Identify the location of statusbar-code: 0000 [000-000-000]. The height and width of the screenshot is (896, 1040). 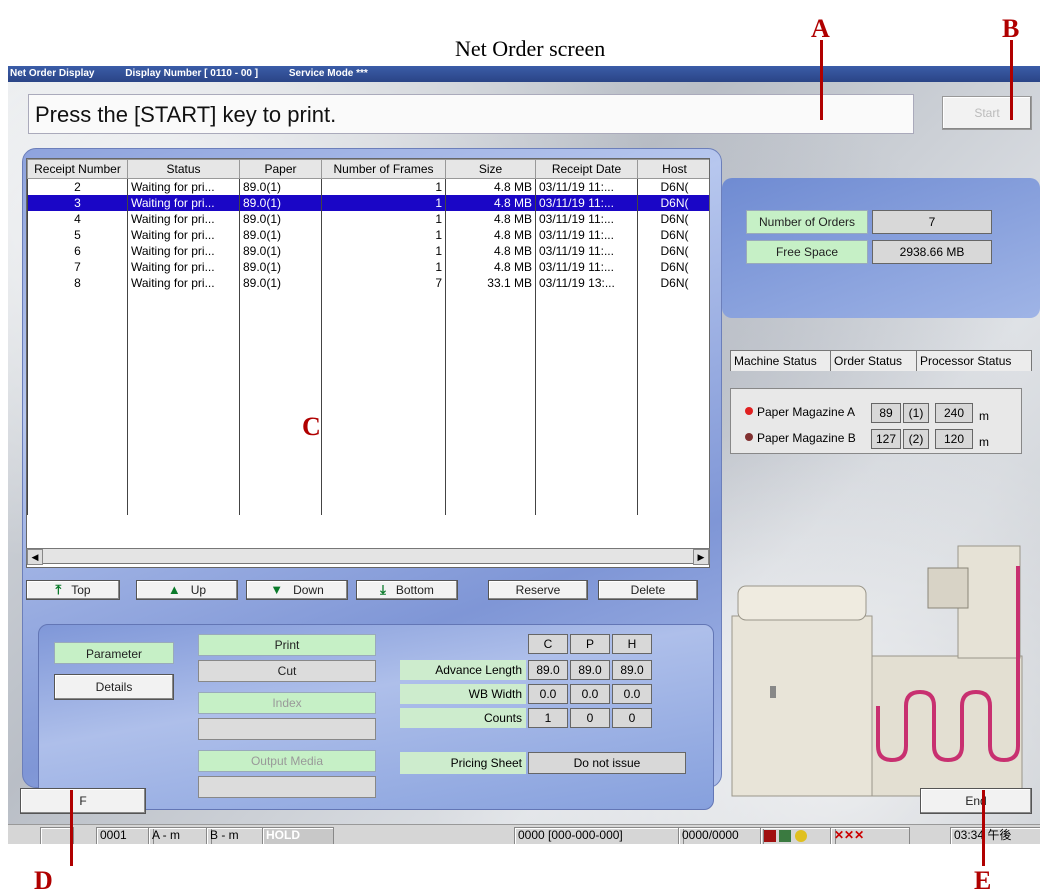
(599, 835).